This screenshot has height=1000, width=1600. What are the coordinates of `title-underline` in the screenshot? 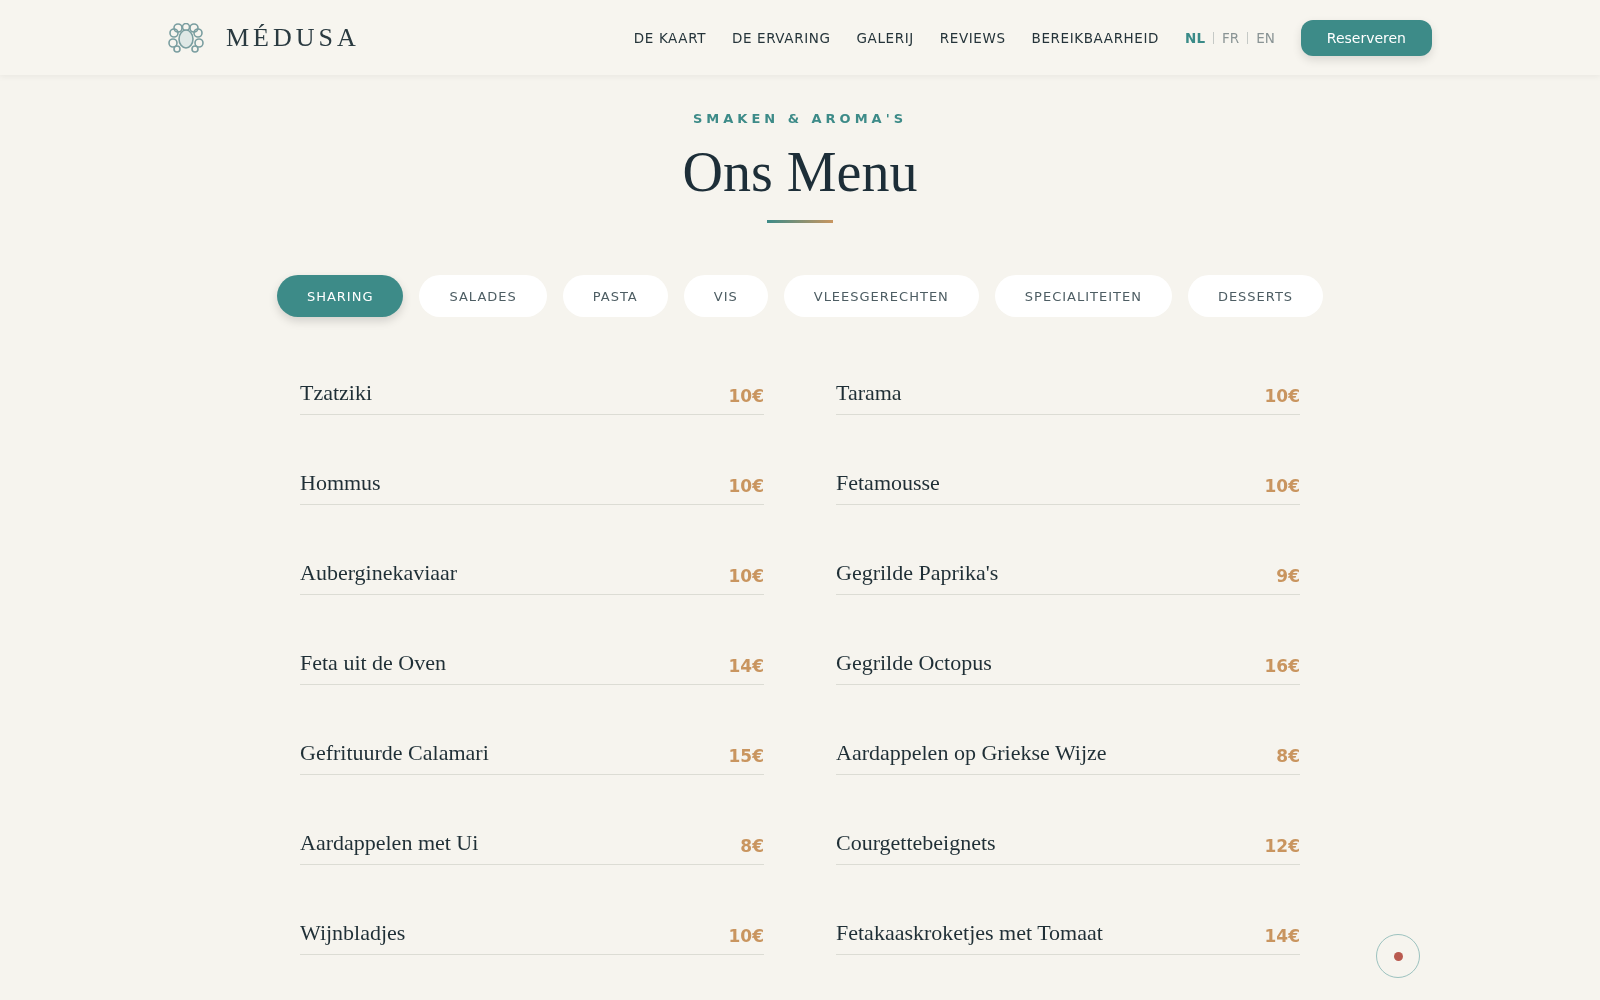 It's located at (800, 221).